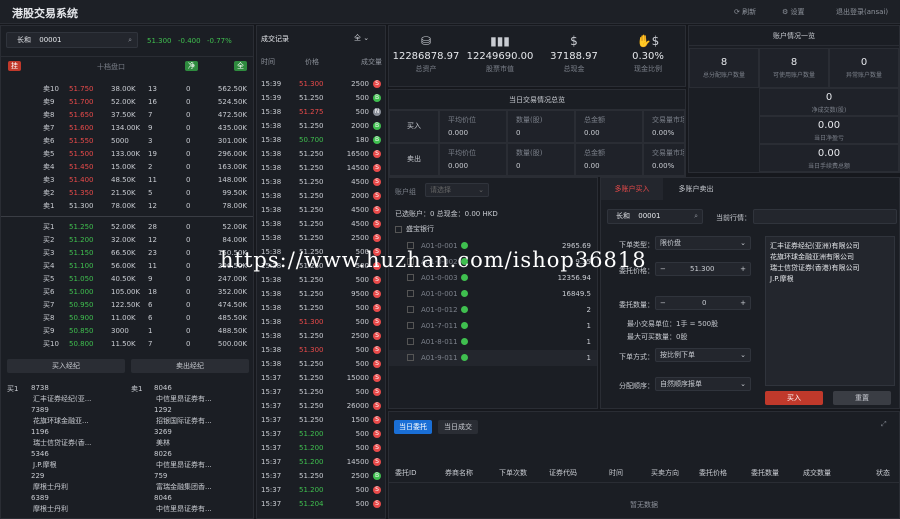  I want to click on bid-row: 买6 51.000 105.00K 18 0 352.00K, so click(127, 292).